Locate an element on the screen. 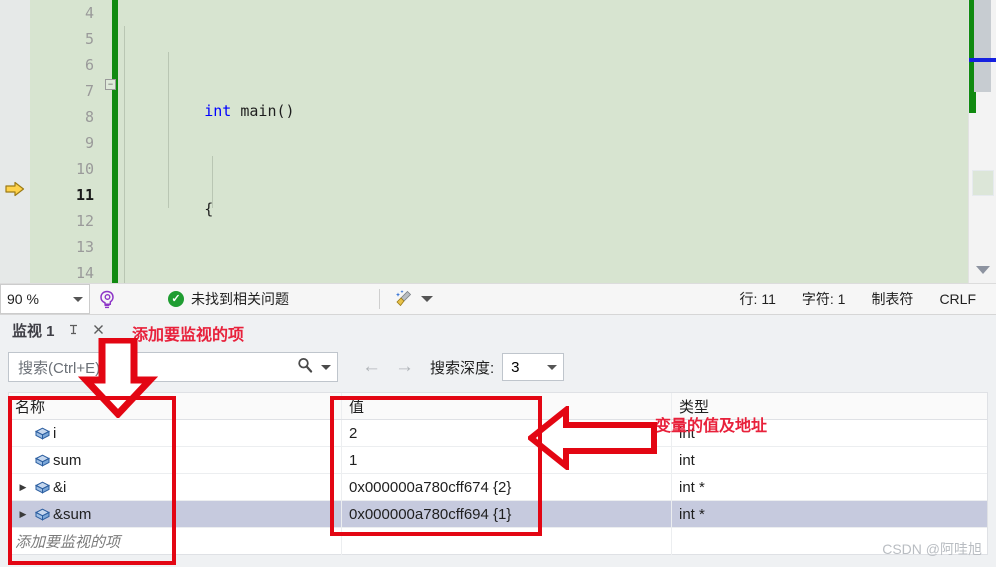  search-icon is located at coordinates (305, 367).